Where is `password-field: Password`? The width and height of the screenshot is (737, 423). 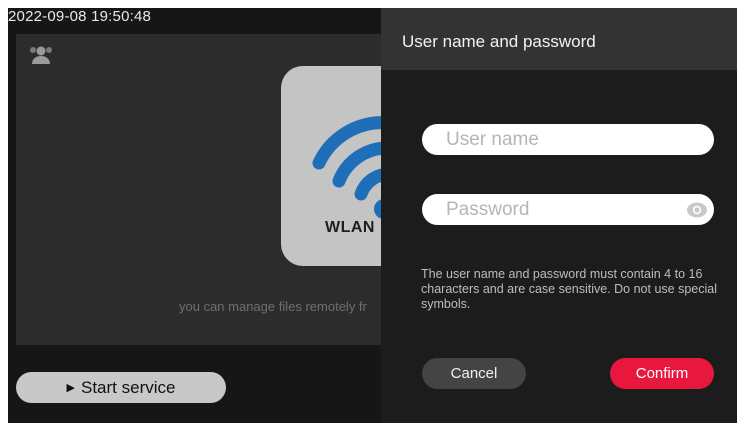 password-field: Password is located at coordinates (568, 209).